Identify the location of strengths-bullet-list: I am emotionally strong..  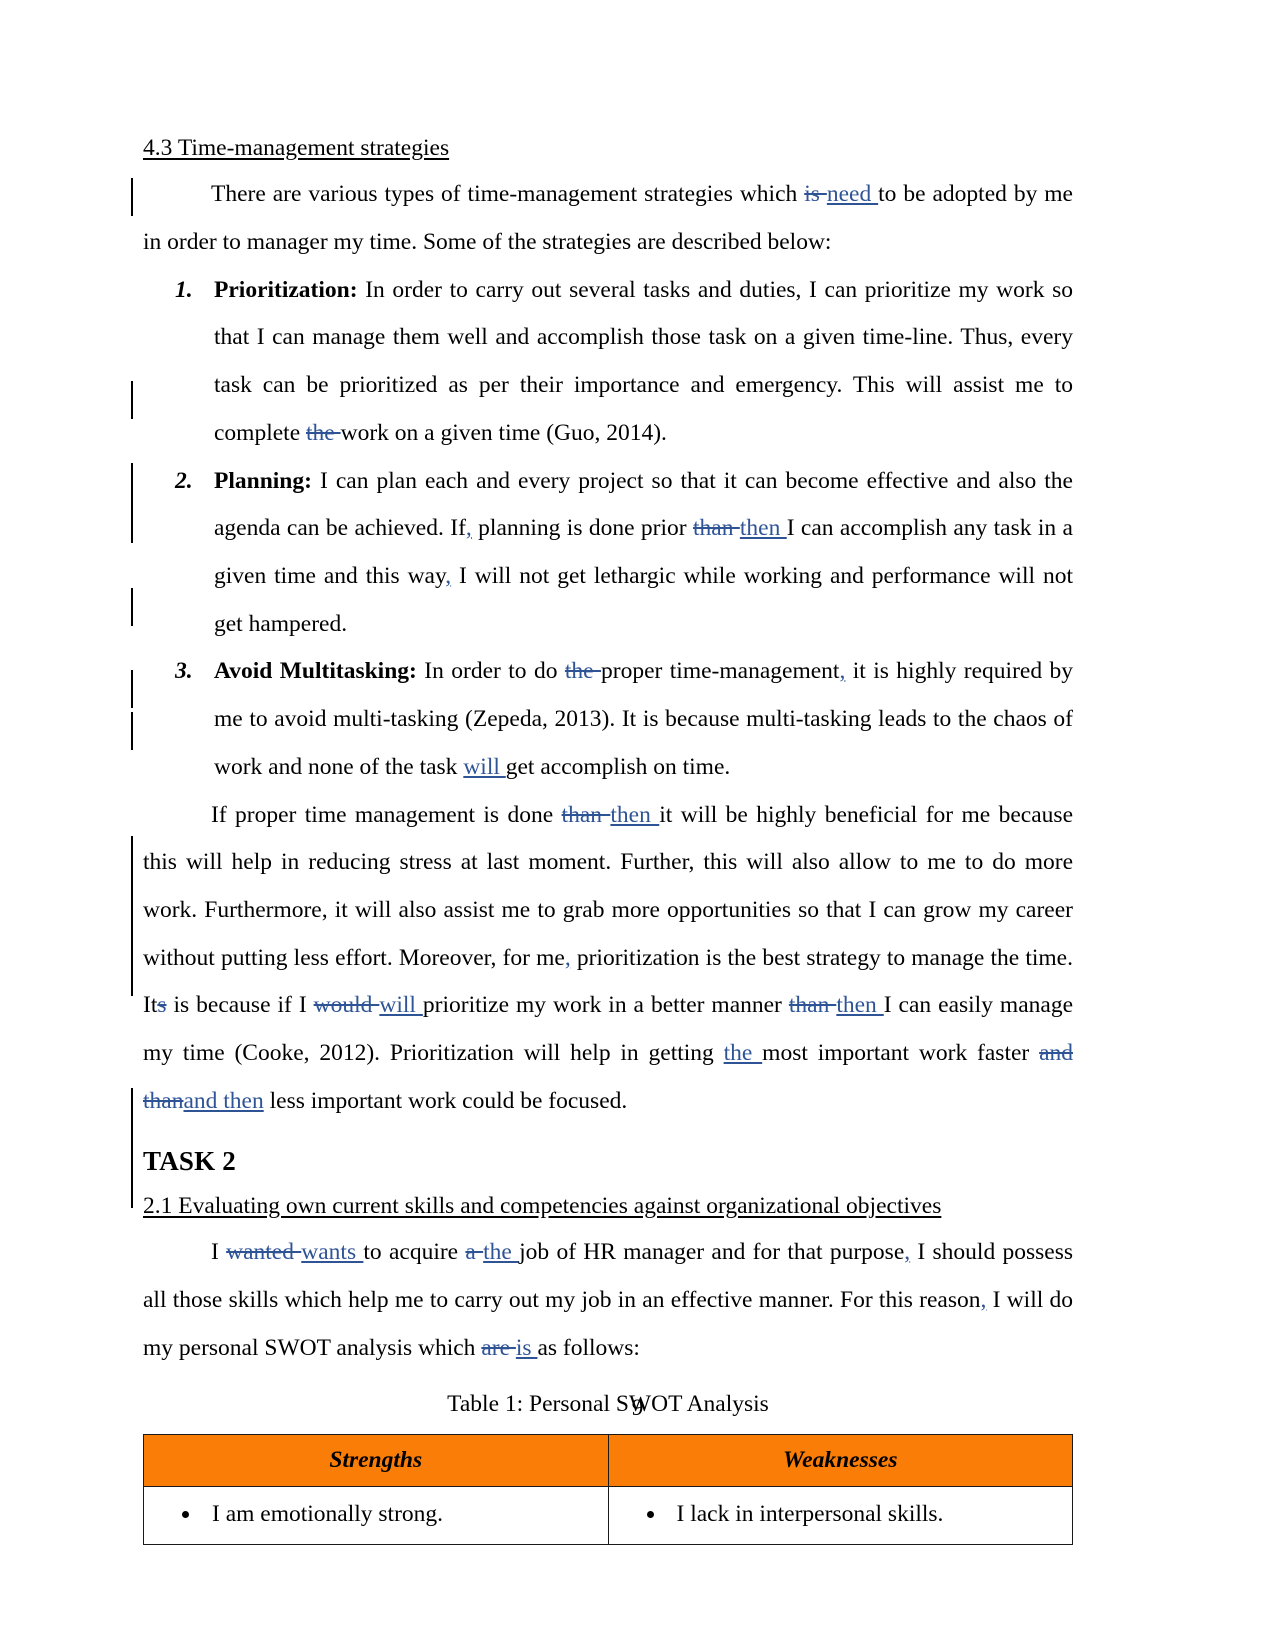
(376, 1514).